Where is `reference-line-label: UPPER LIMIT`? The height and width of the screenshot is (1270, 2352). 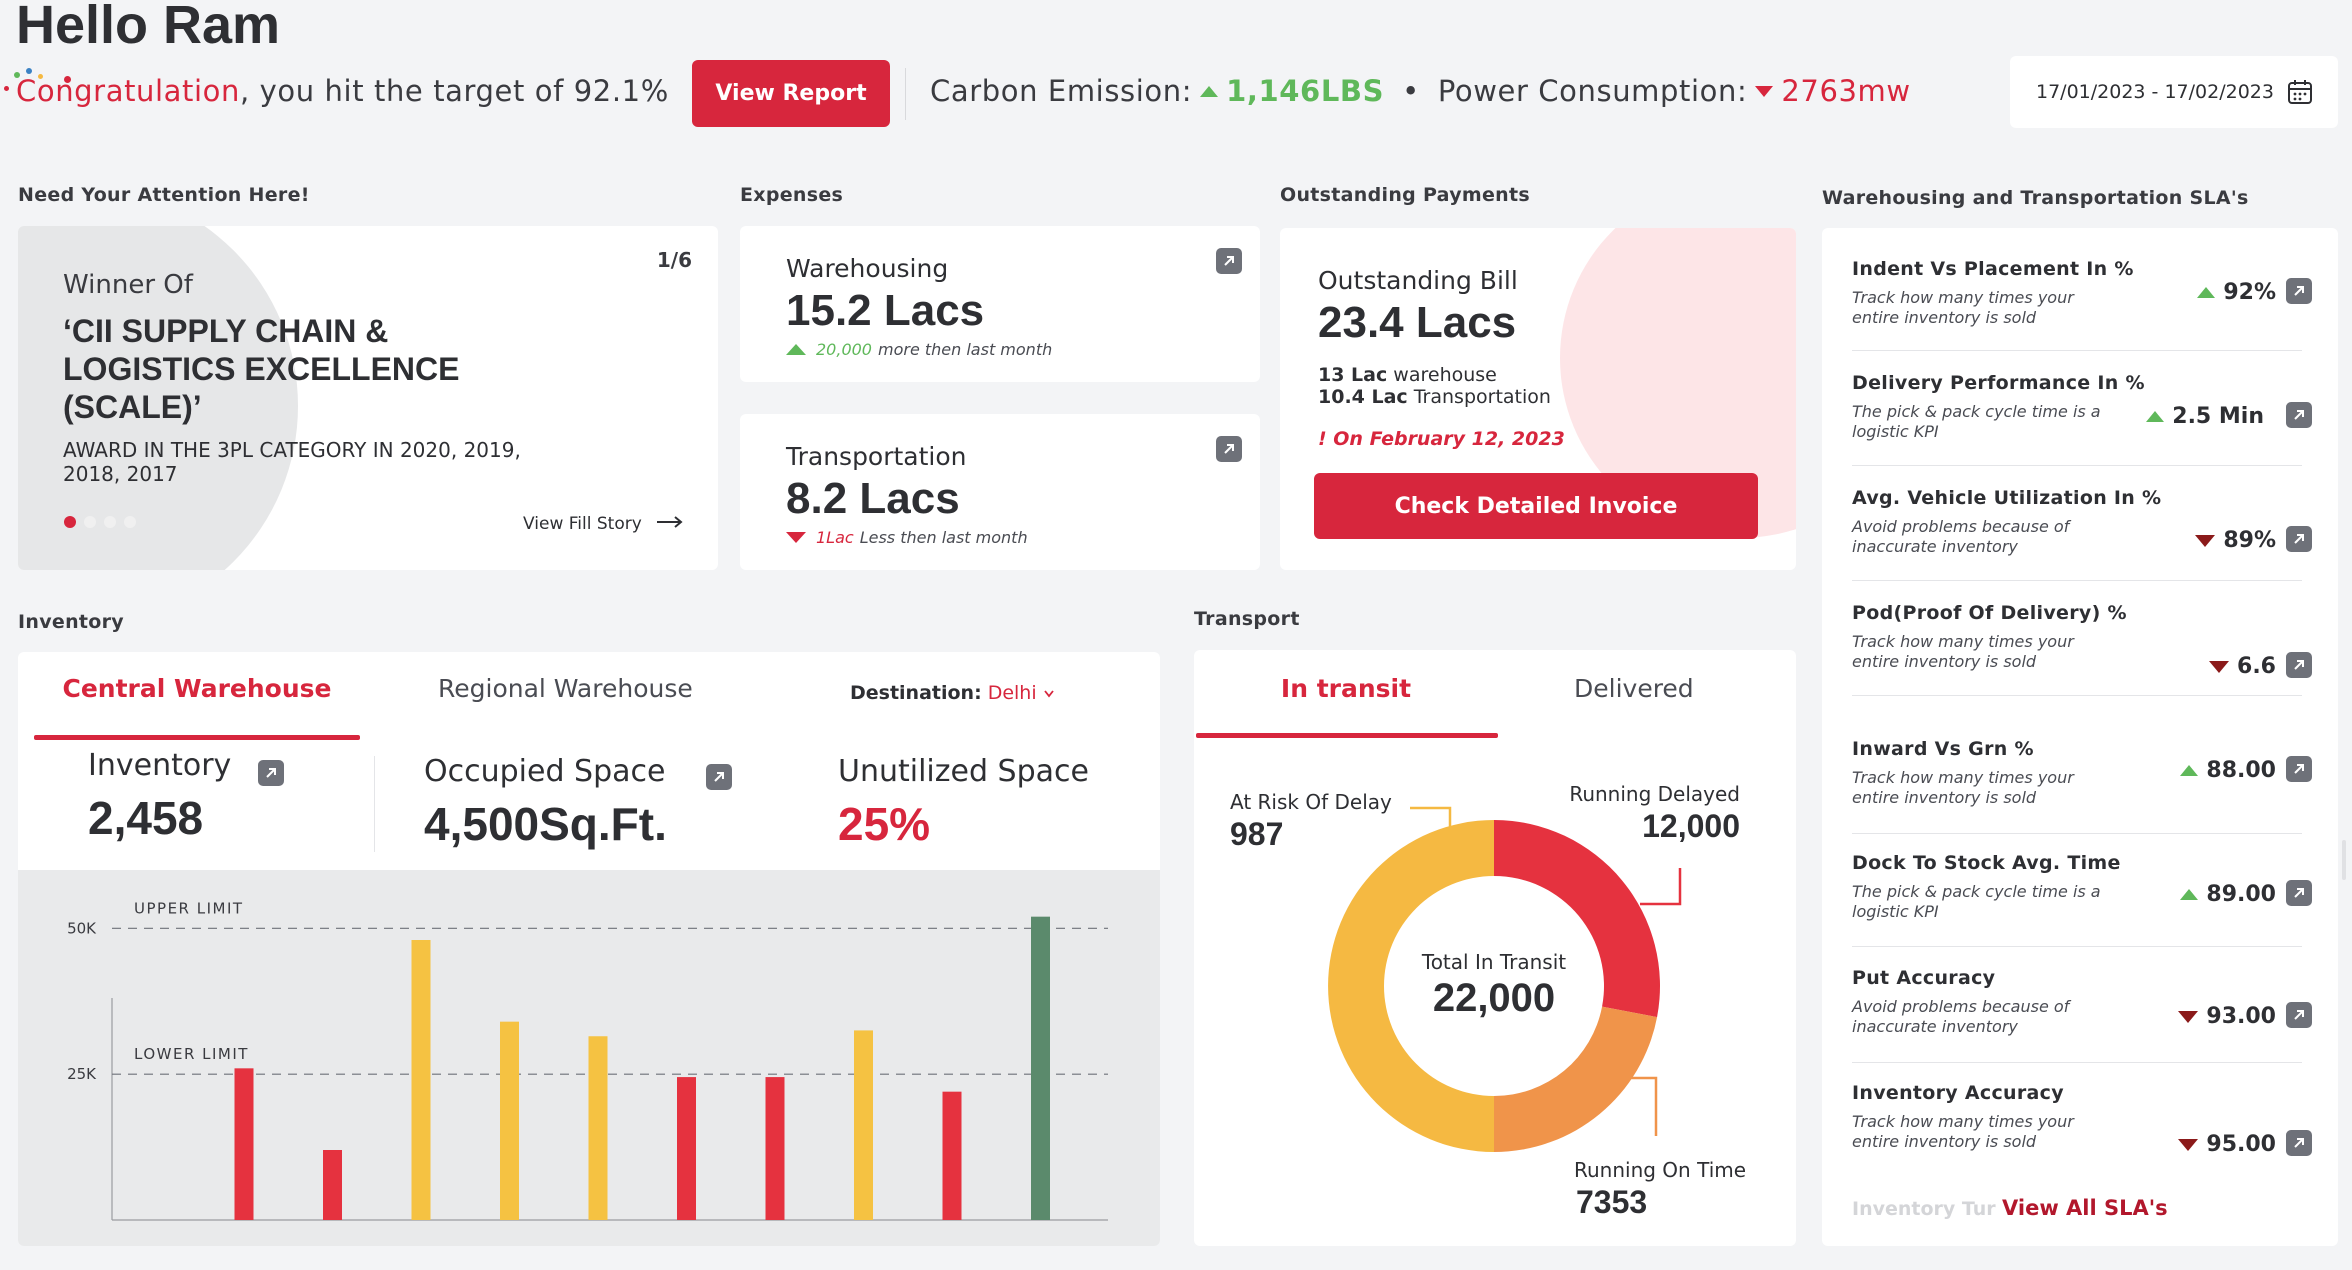
reference-line-label: UPPER LIMIT is located at coordinates (189, 908).